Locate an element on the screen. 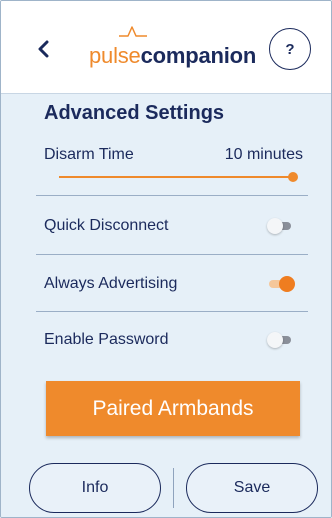 This screenshot has height=518, width=332. back-button is located at coordinates (43, 49).